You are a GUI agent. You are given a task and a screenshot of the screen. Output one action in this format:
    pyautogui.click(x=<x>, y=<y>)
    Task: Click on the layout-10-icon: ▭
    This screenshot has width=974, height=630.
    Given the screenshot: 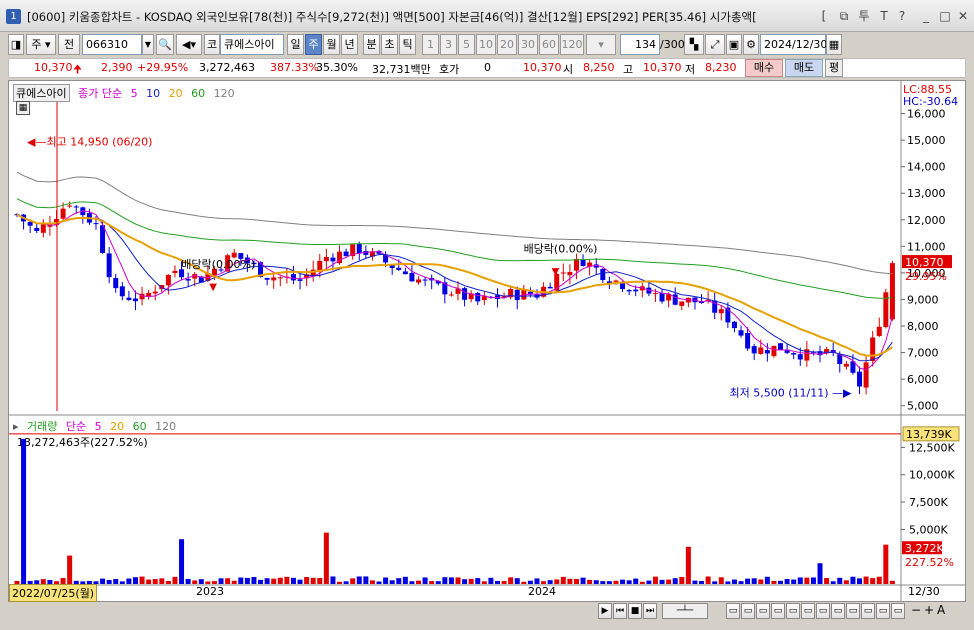 What is the action you would take?
    pyautogui.click(x=868, y=611)
    